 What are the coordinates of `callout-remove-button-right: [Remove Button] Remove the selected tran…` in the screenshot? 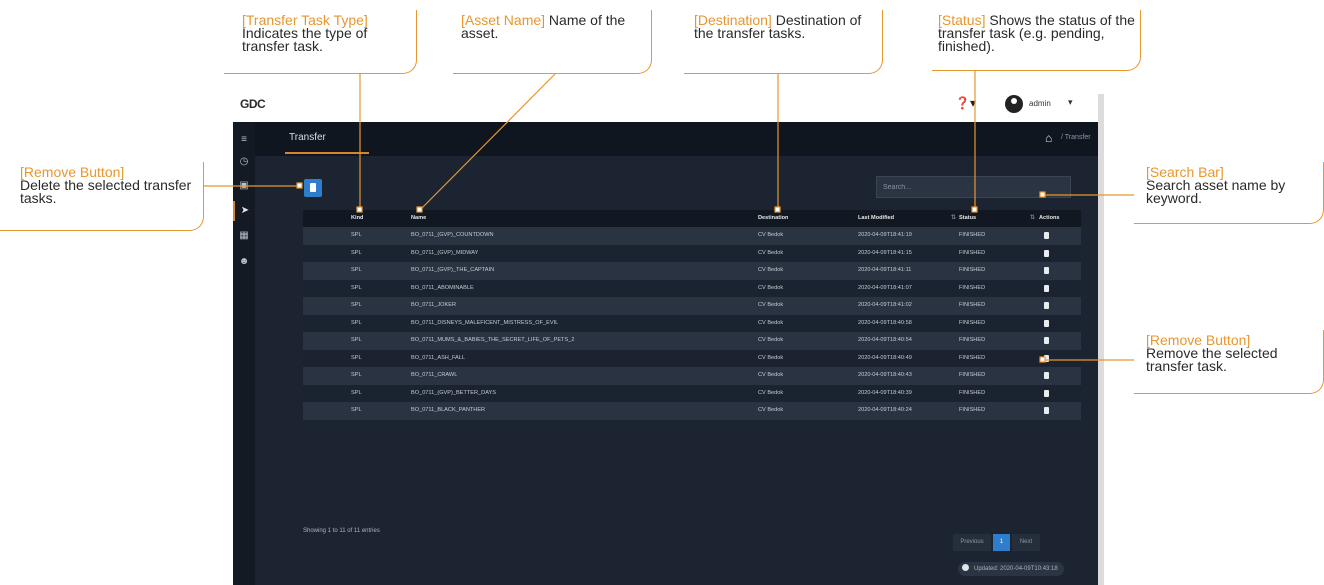 It's located at (1229, 362).